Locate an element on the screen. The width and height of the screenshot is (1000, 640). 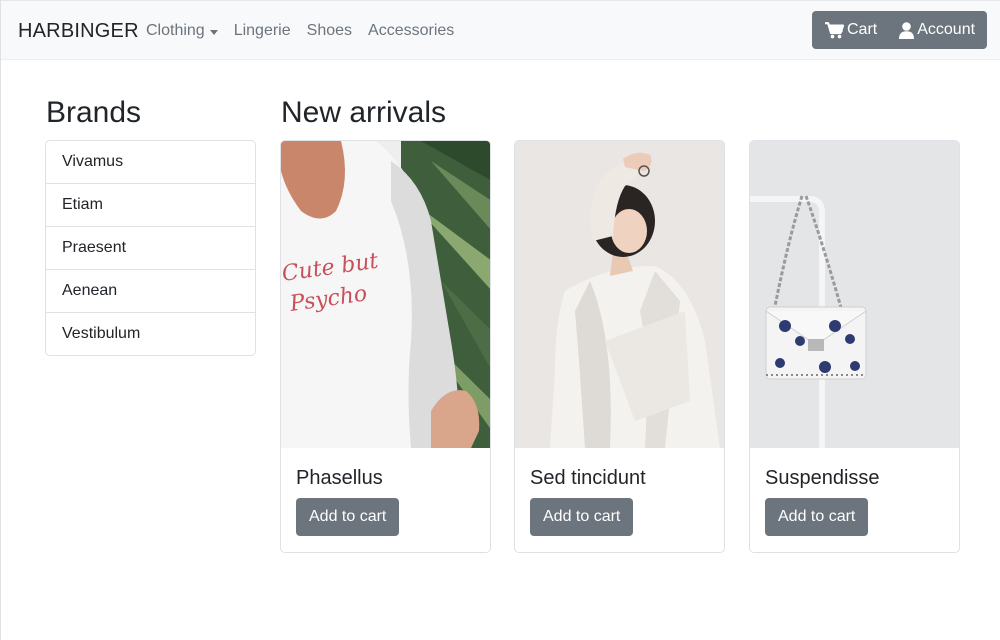
product-card: Sed tincidunt Add to cart is located at coordinates (619, 346).